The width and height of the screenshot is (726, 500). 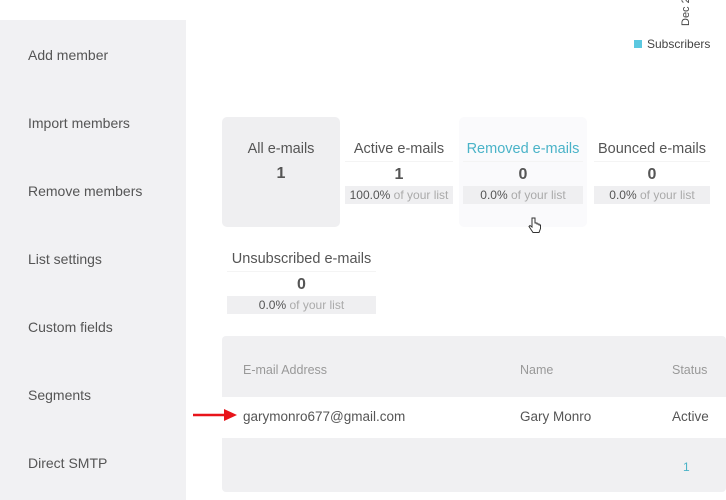 What do you see at coordinates (399, 151) in the screenshot?
I see `stat-label: Active e-mails` at bounding box center [399, 151].